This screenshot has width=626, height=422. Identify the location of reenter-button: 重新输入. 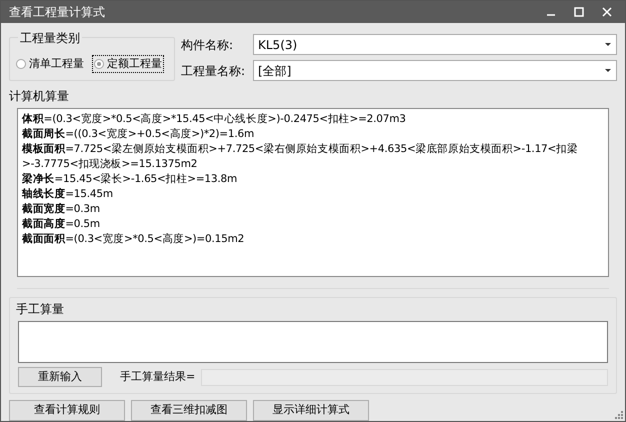
(60, 377).